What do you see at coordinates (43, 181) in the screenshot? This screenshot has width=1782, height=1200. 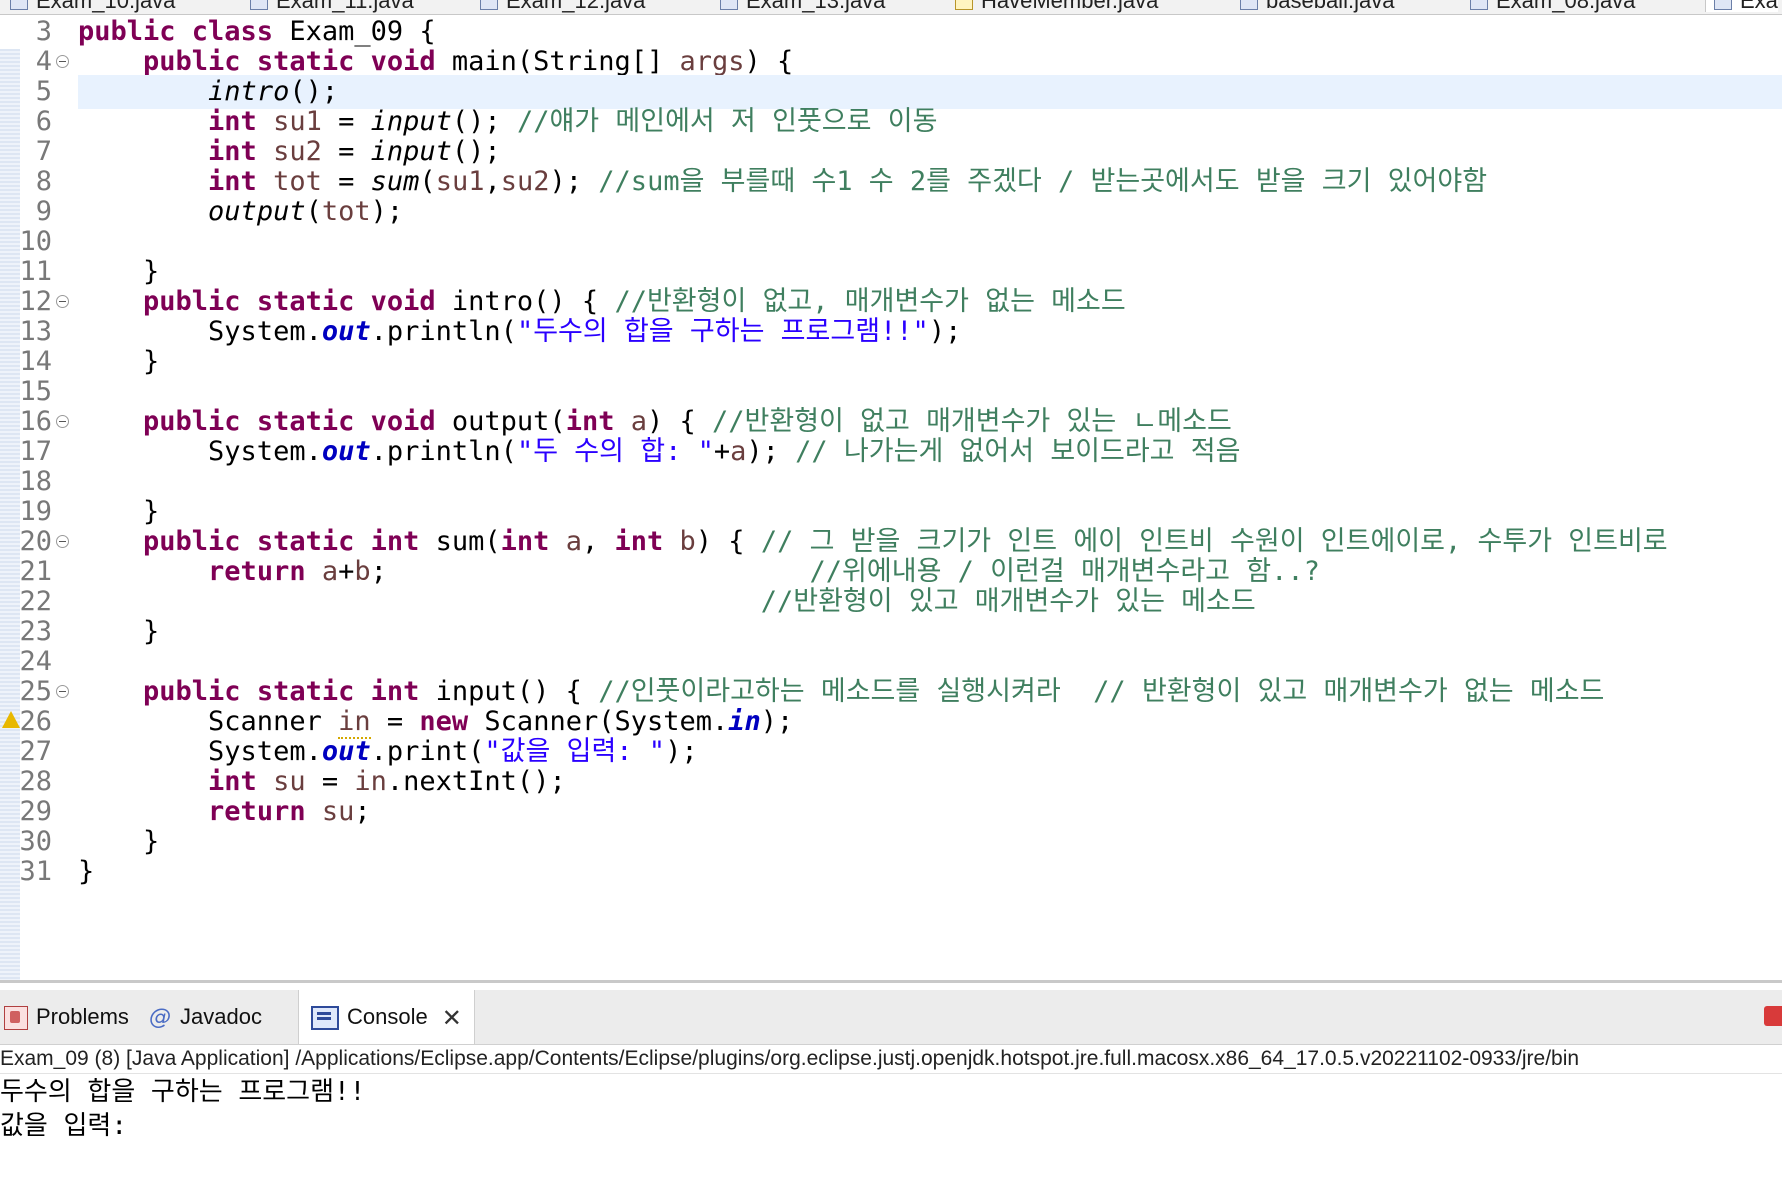 I see `line-number: 8` at bounding box center [43, 181].